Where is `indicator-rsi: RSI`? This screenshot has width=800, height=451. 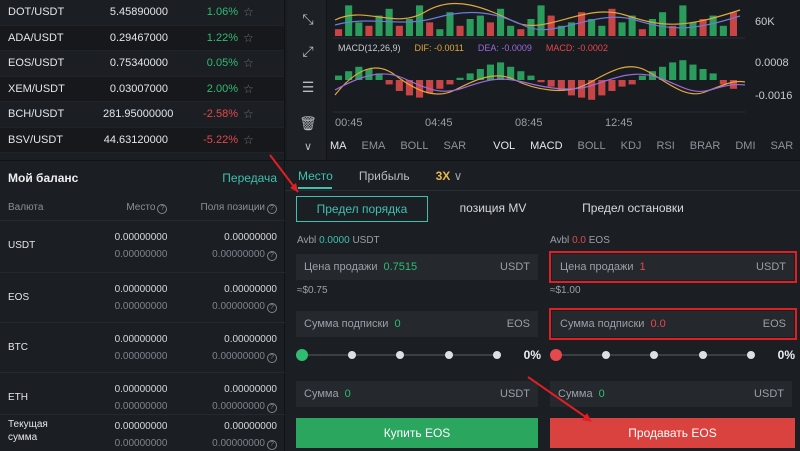
indicator-rsi: RSI is located at coordinates (665, 146).